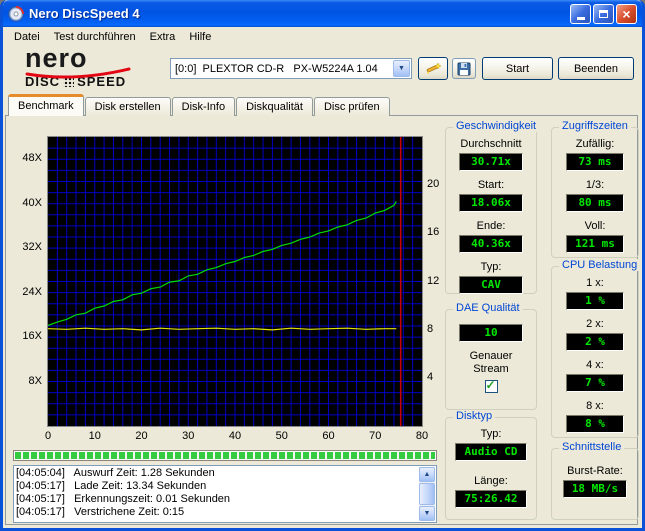 Image resolution: width=645 pixels, height=531 pixels. What do you see at coordinates (351, 106) in the screenshot?
I see `tab-disc-pruefen: Disc prüfen` at bounding box center [351, 106].